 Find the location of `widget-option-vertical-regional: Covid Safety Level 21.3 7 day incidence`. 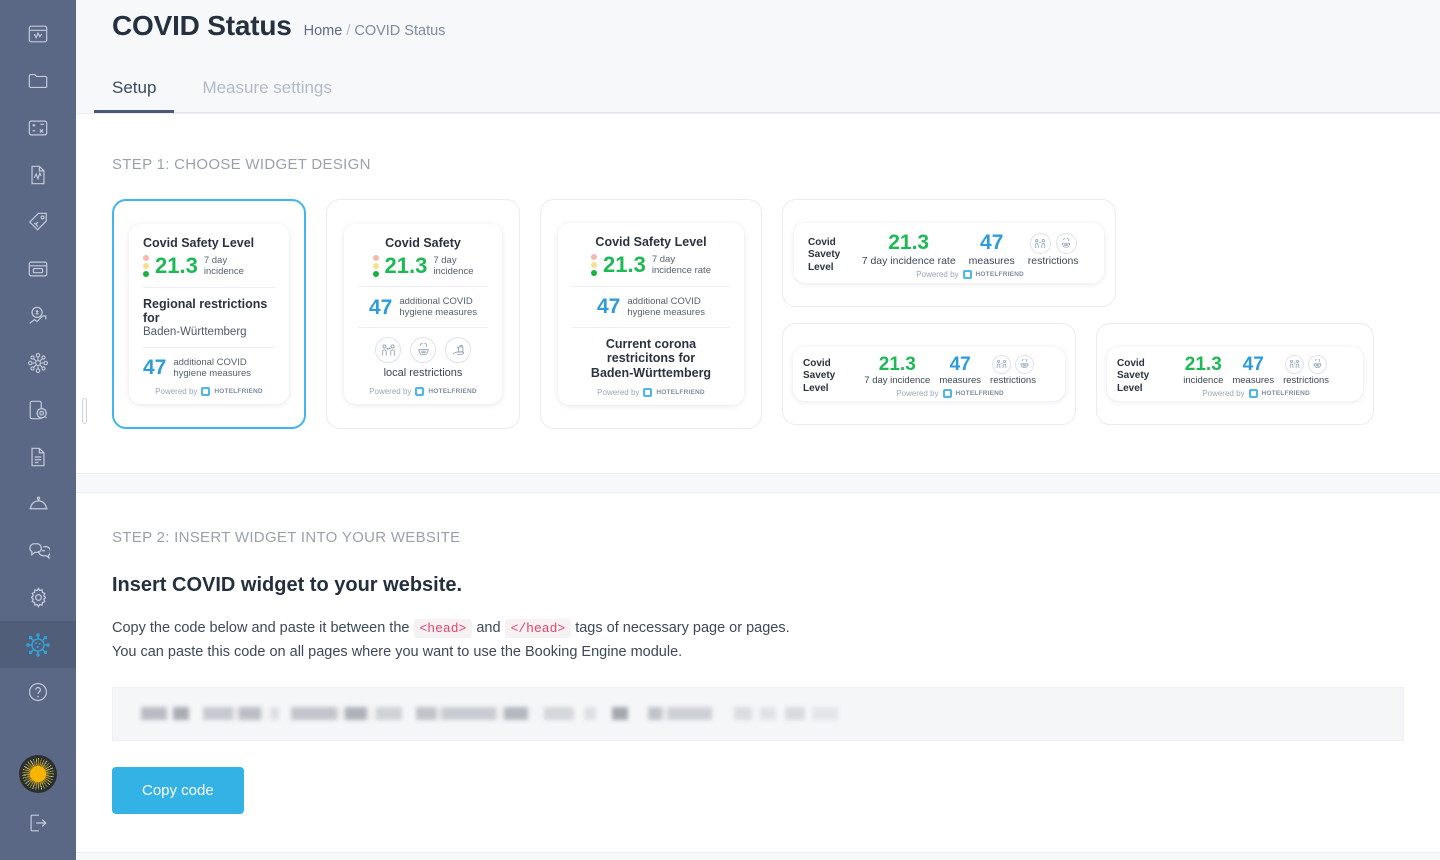

widget-option-vertical-regional: Covid Safety Level 21.3 7 day incidence is located at coordinates (209, 314).